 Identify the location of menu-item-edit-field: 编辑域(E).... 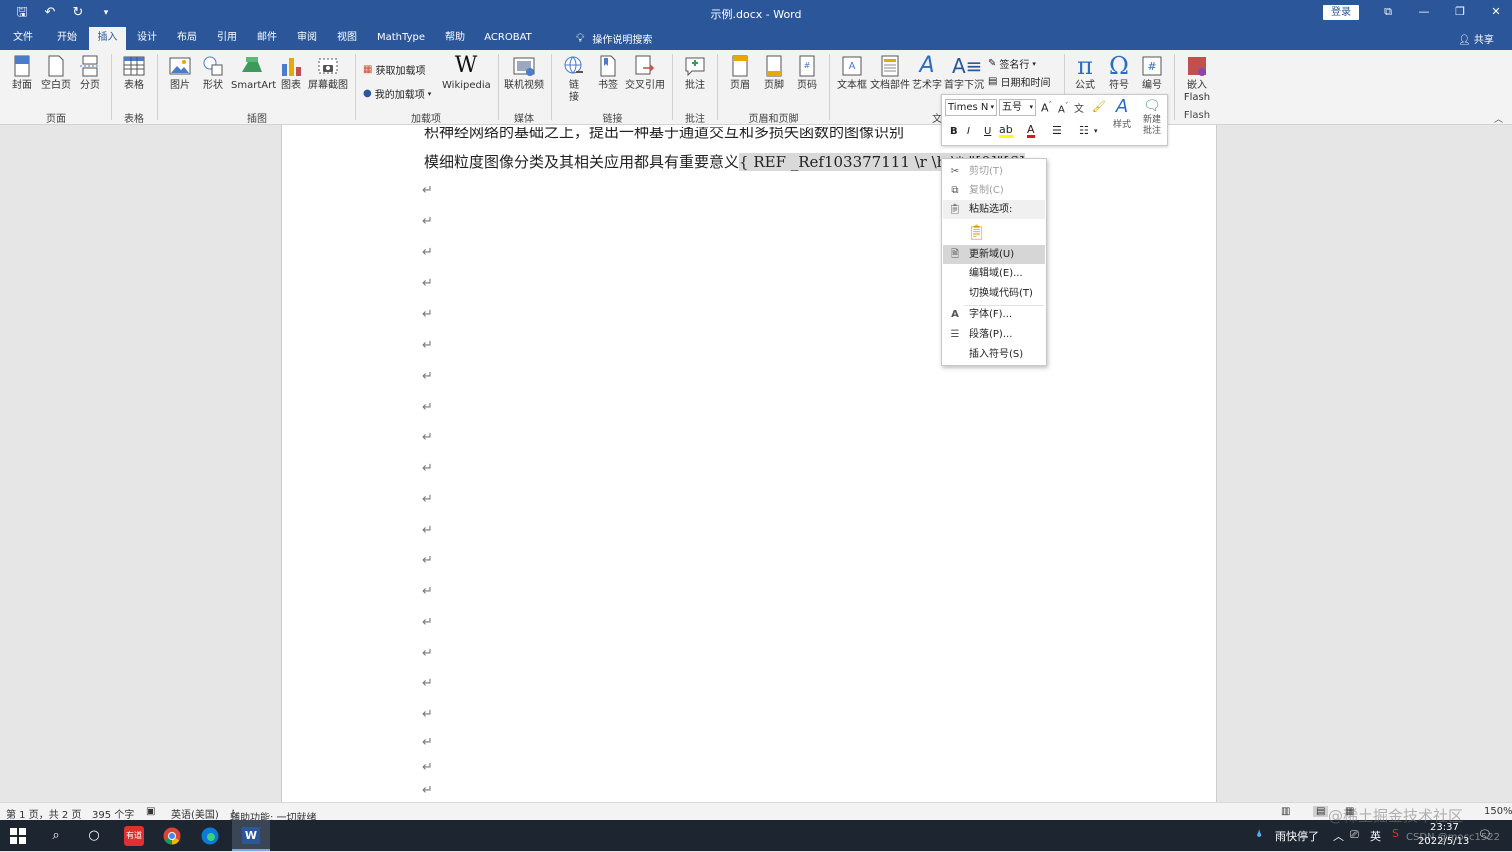
(994, 273).